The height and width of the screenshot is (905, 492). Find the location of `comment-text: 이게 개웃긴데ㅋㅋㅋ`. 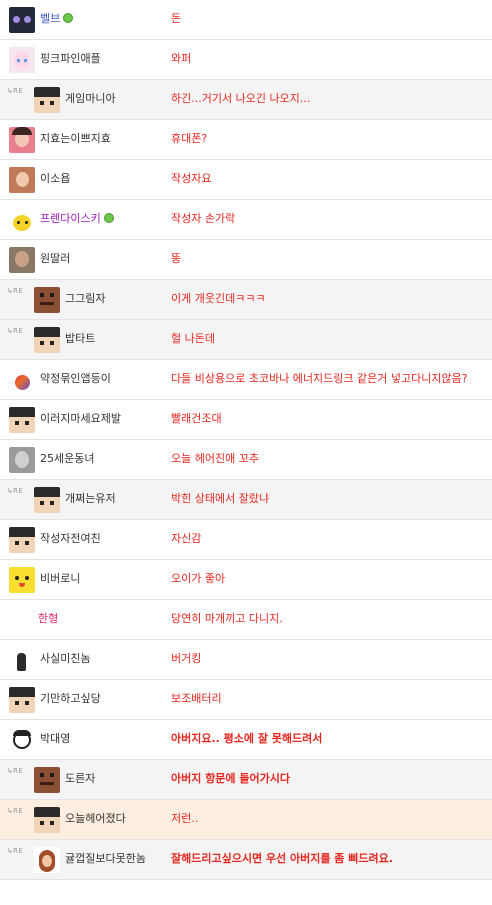

comment-text: 이게 개웃긴데ㅋㅋㅋ is located at coordinates (218, 298).